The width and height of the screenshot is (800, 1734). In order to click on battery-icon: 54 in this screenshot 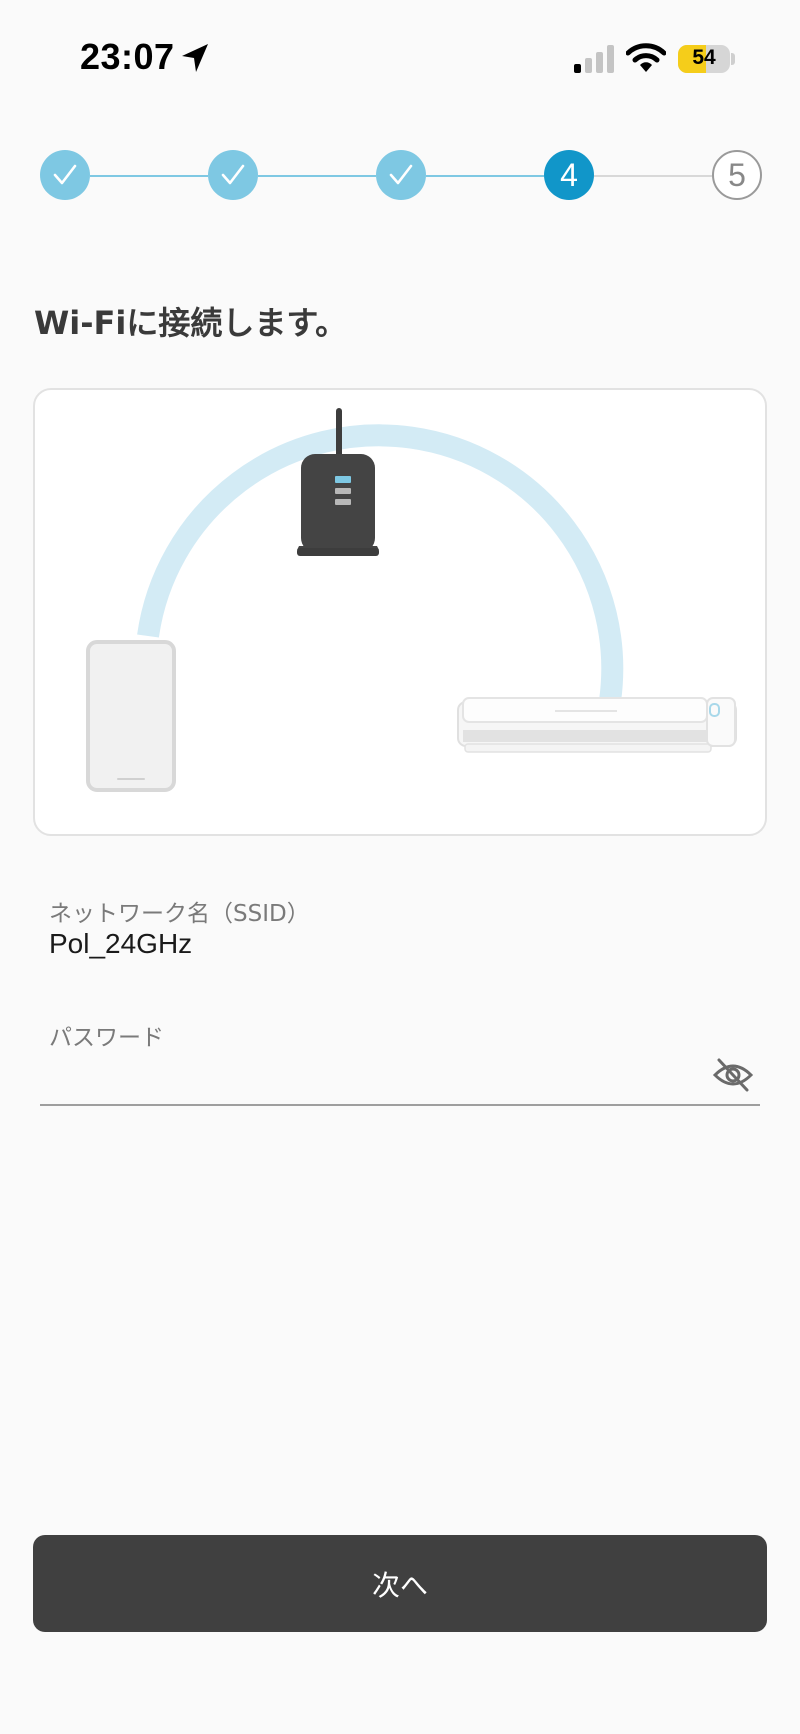, I will do `click(704, 59)`.